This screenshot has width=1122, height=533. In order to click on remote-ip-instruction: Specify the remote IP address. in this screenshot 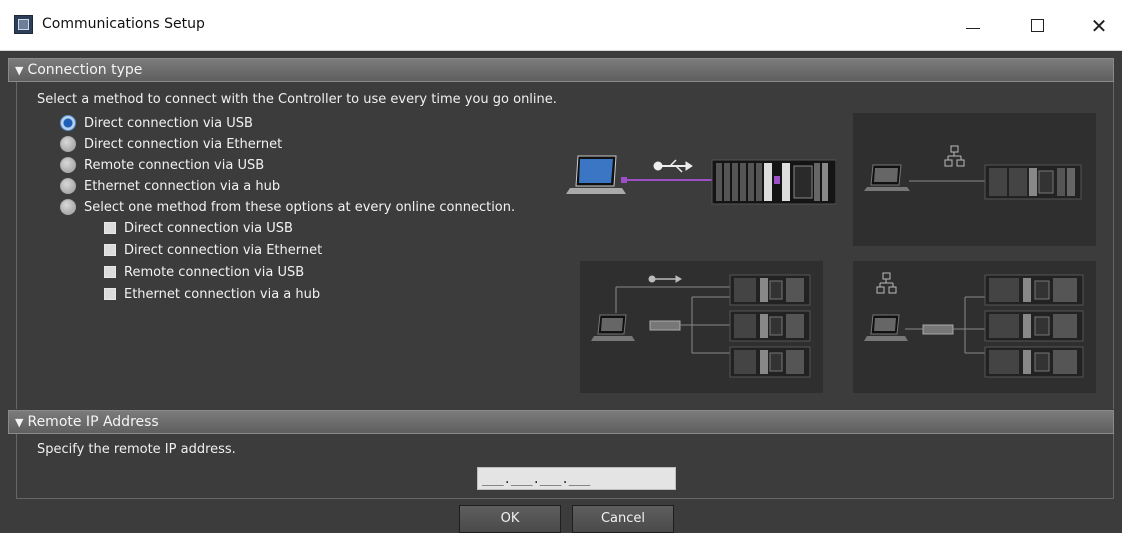, I will do `click(136, 449)`.